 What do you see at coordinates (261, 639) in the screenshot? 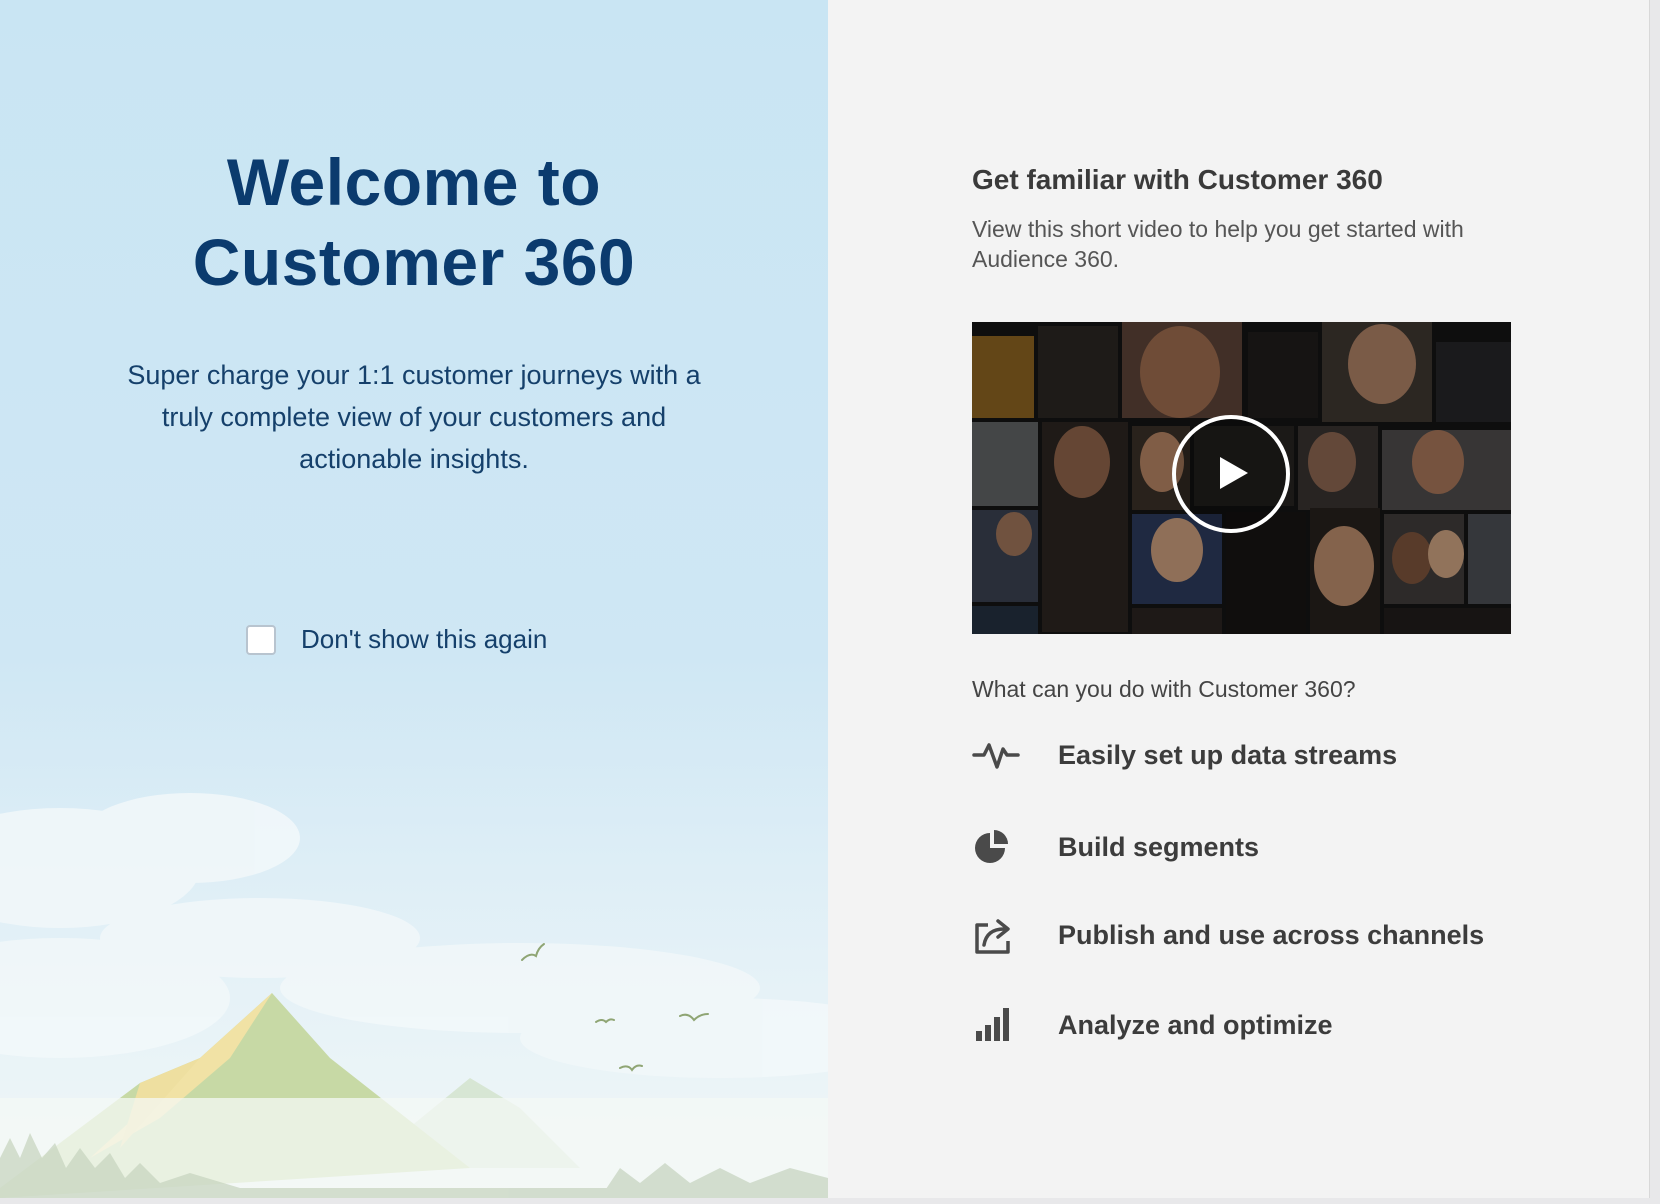
I see `dont-show-again-checkbox` at bounding box center [261, 639].